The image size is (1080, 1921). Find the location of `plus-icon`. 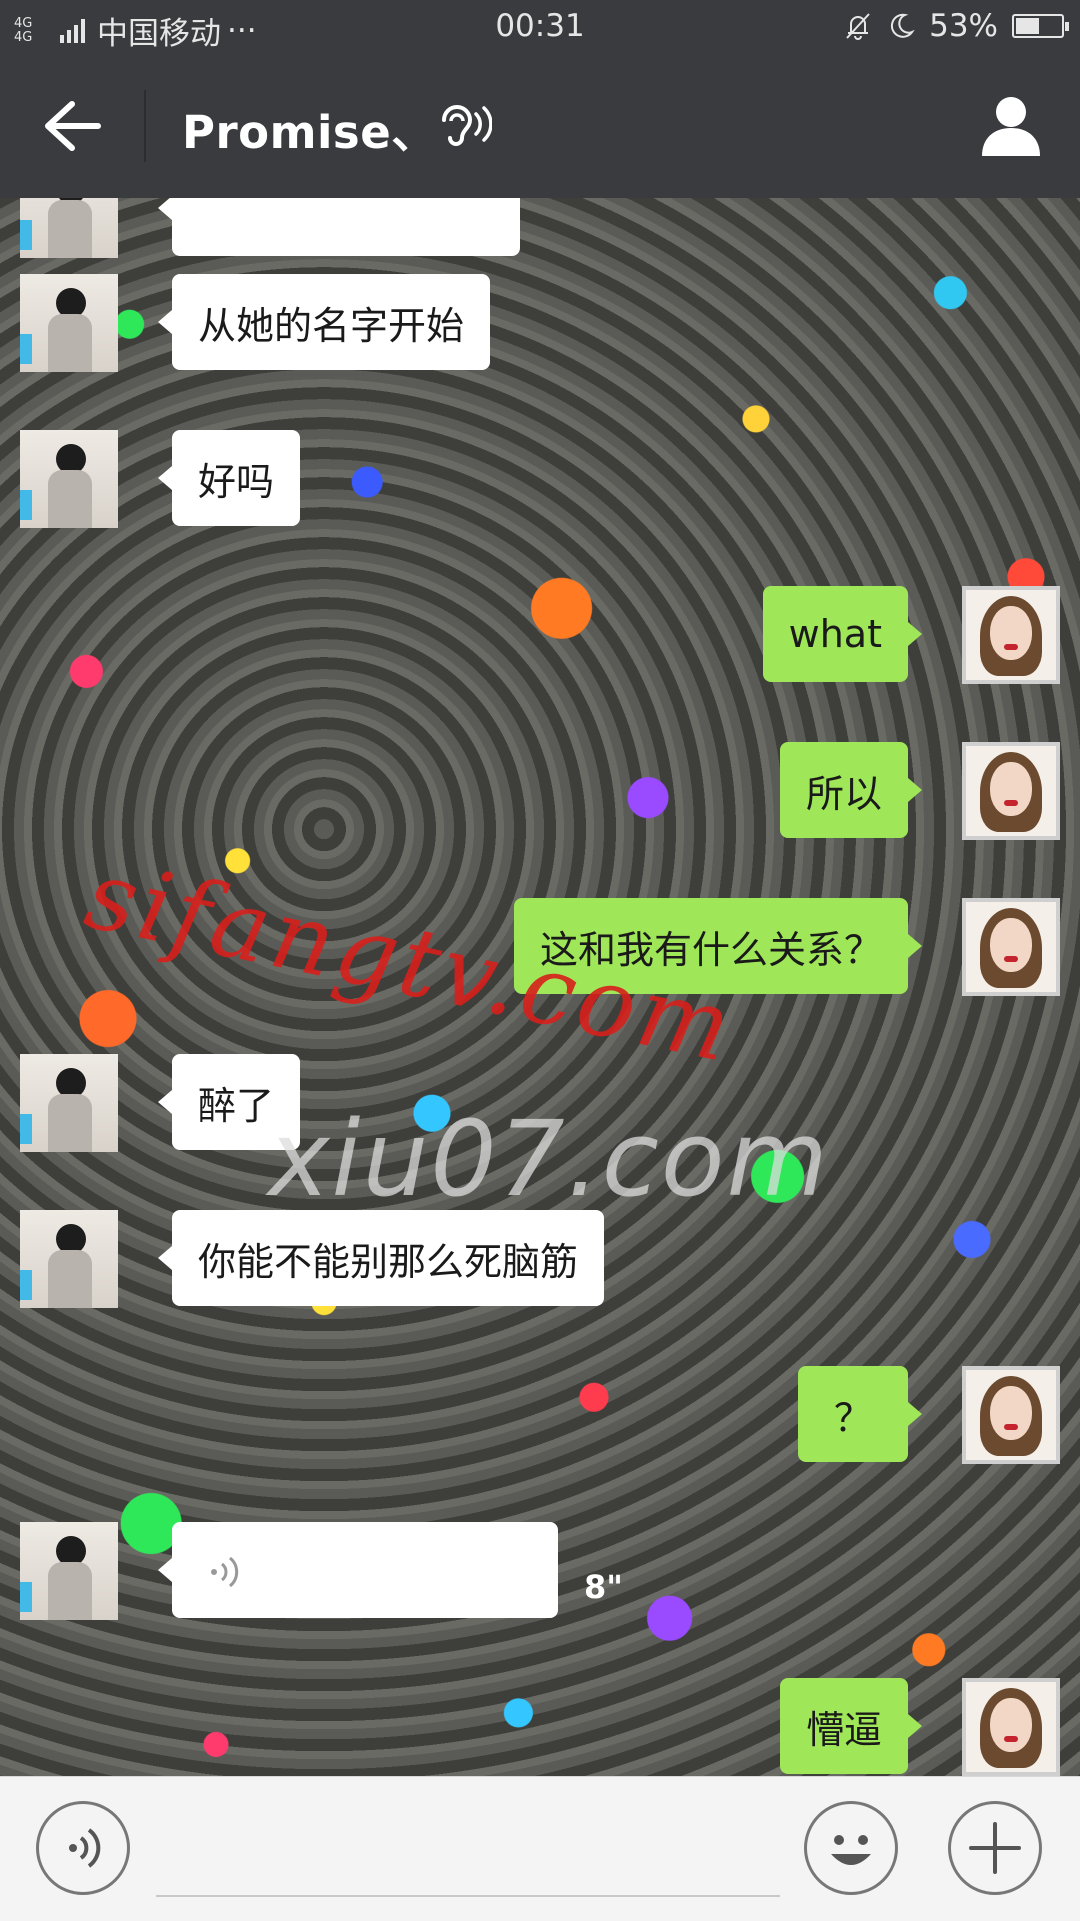

plus-icon is located at coordinates (995, 1848).